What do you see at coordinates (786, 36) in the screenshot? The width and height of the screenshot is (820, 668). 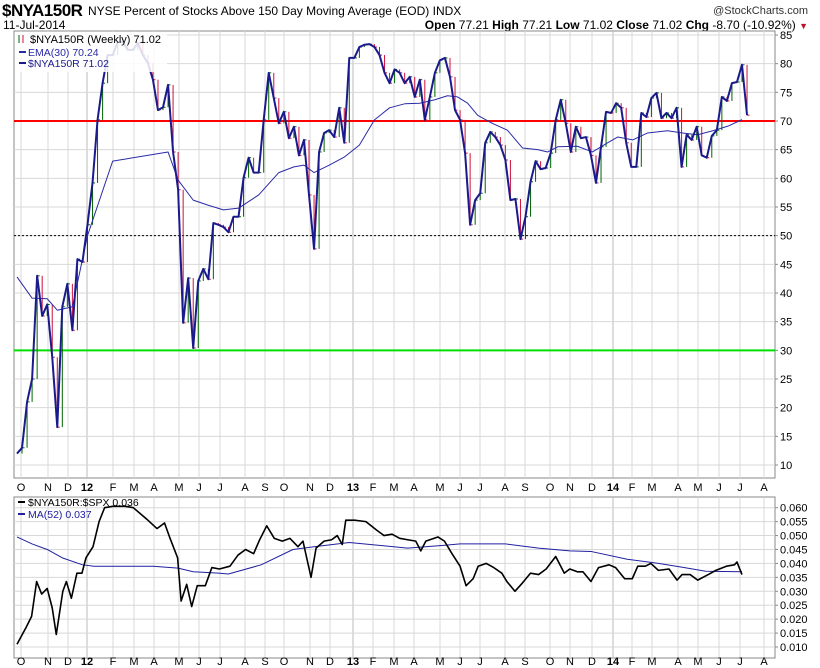 I see `main-y-tick-label: 85` at bounding box center [786, 36].